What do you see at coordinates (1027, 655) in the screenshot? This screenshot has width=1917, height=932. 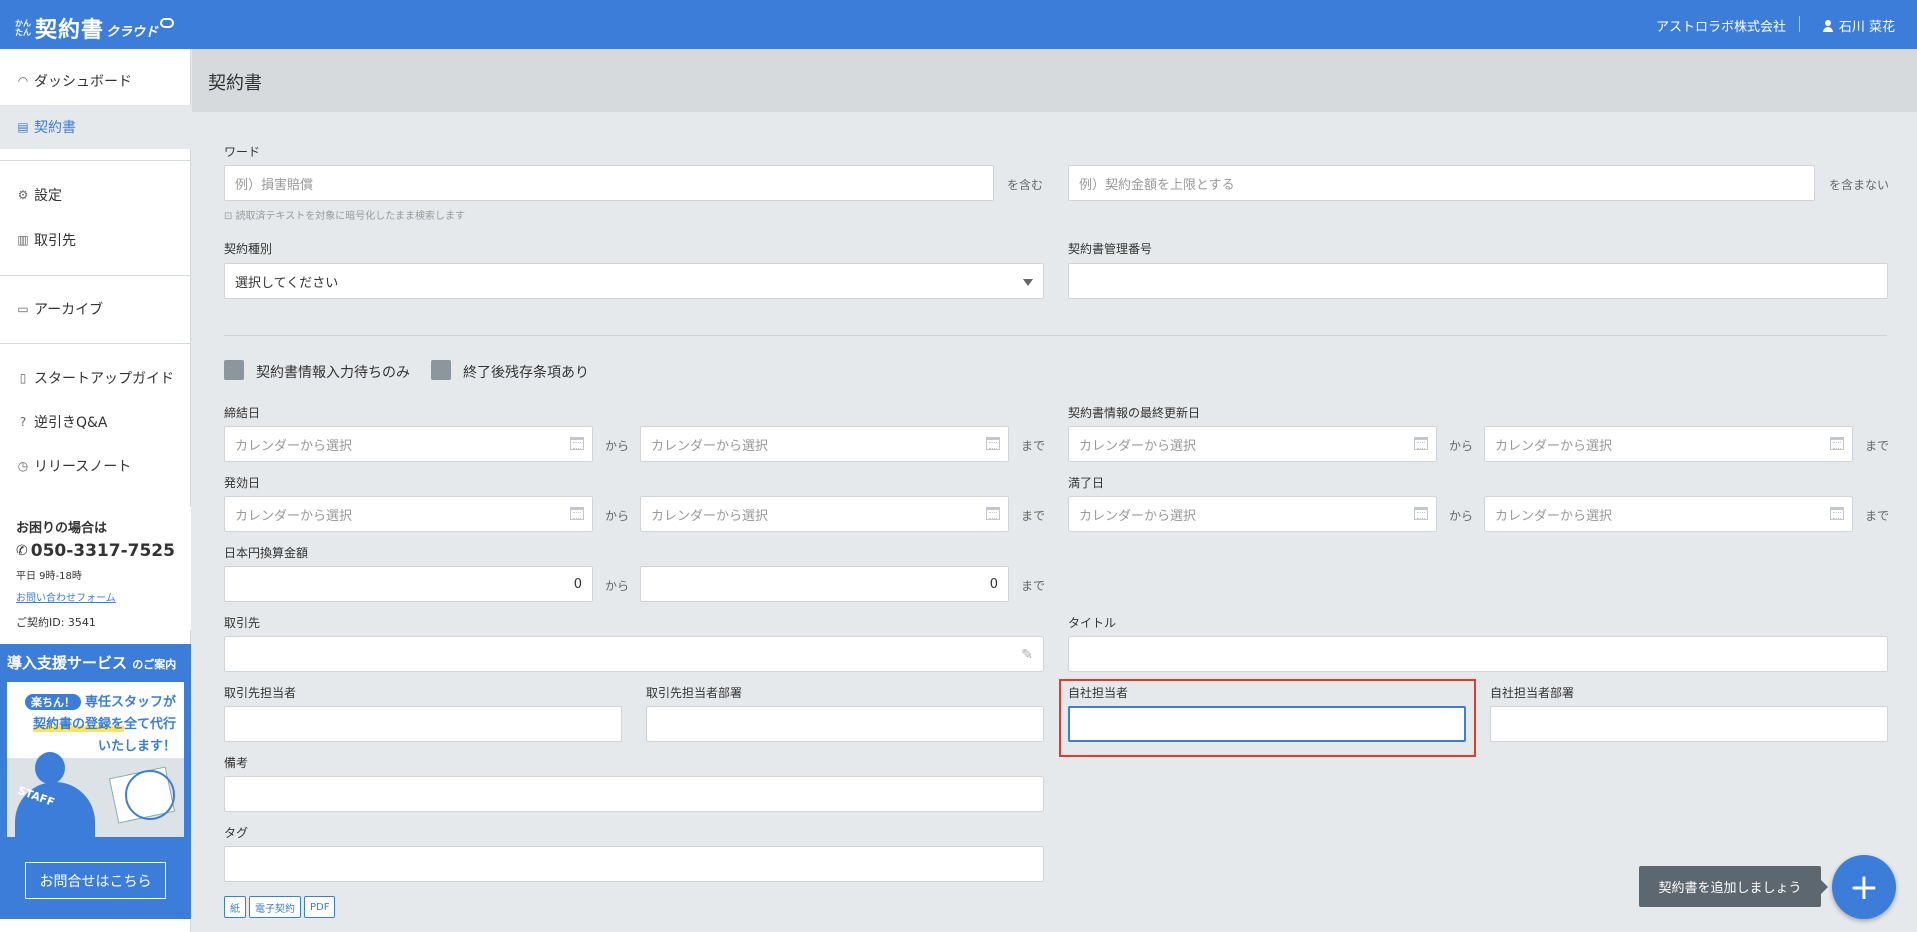 I see `pencil-icon: ✎` at bounding box center [1027, 655].